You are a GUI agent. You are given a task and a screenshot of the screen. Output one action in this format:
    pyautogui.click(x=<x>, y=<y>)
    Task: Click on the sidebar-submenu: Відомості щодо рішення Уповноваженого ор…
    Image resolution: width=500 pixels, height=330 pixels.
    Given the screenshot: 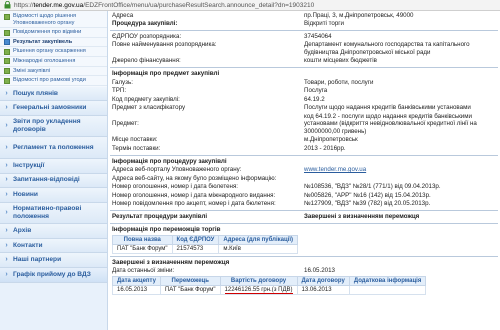 What is the action you would take?
    pyautogui.click(x=53, y=49)
    